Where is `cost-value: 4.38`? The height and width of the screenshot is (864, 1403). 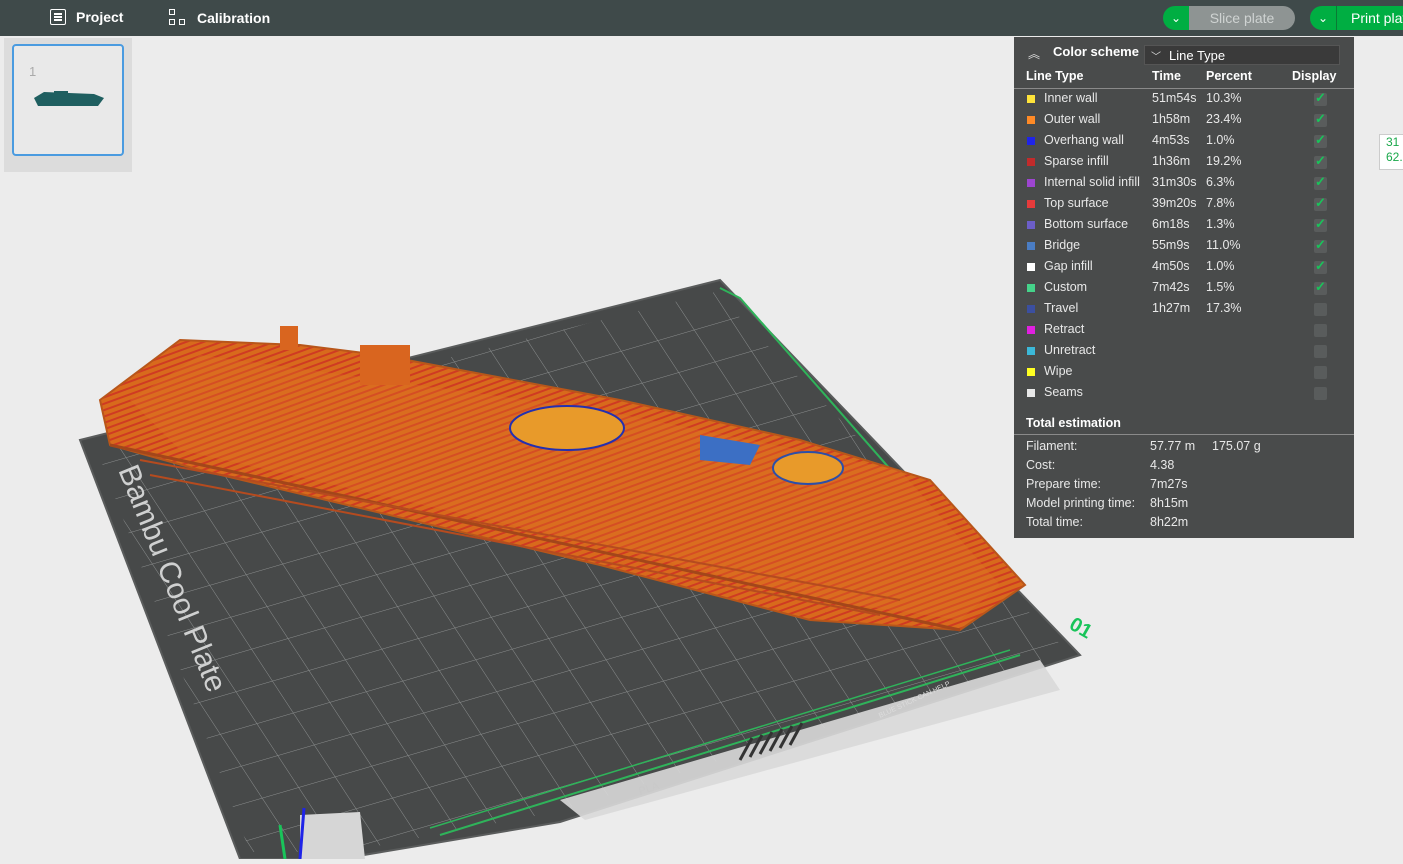 cost-value: 4.38 is located at coordinates (1162, 465).